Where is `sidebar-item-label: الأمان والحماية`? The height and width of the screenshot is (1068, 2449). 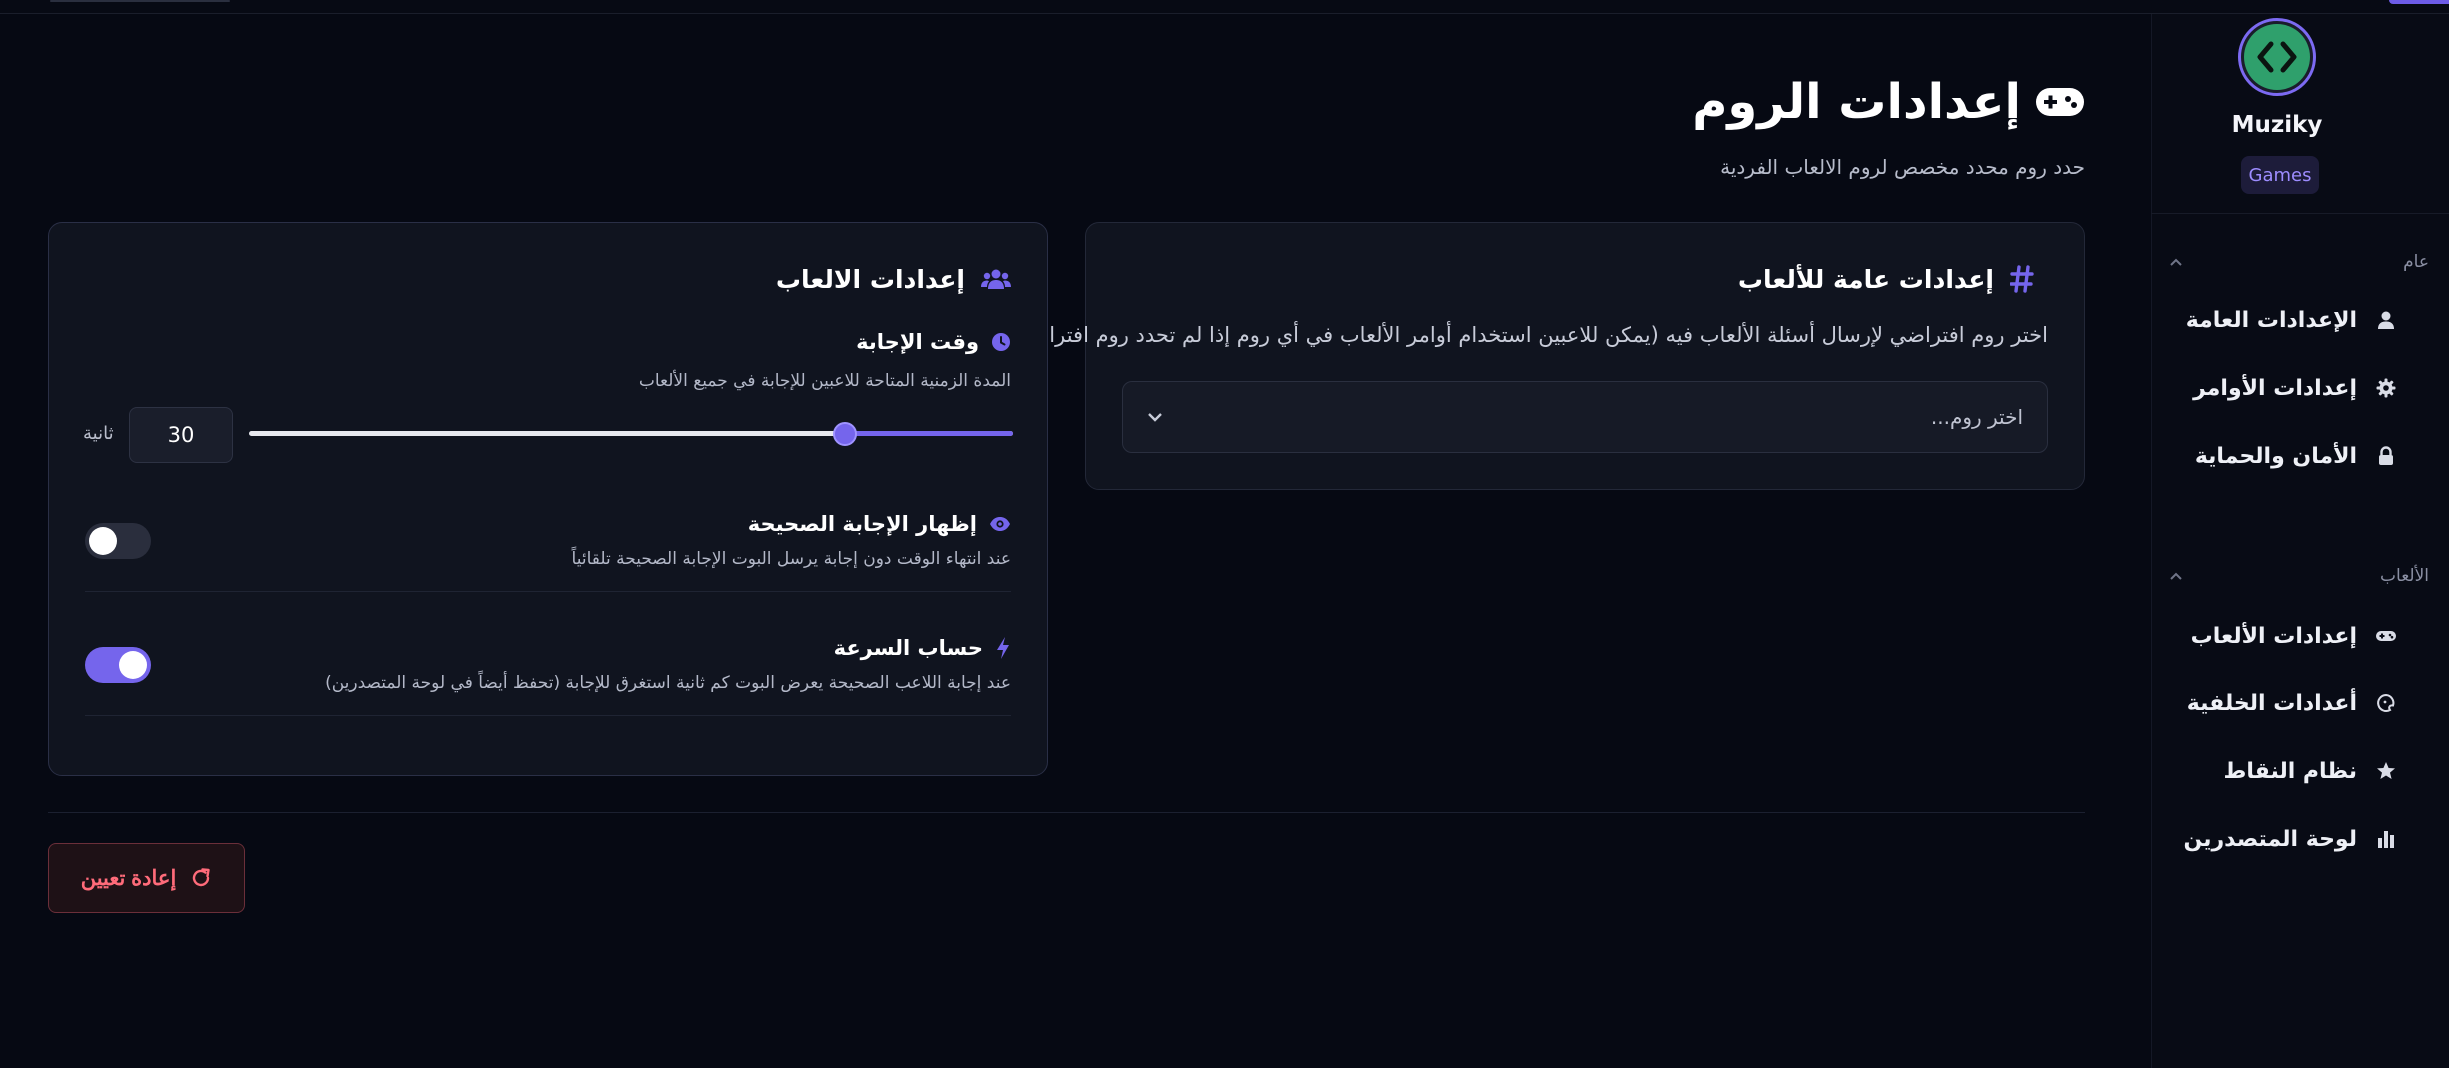 sidebar-item-label: الأمان والحماية is located at coordinates (2275, 456).